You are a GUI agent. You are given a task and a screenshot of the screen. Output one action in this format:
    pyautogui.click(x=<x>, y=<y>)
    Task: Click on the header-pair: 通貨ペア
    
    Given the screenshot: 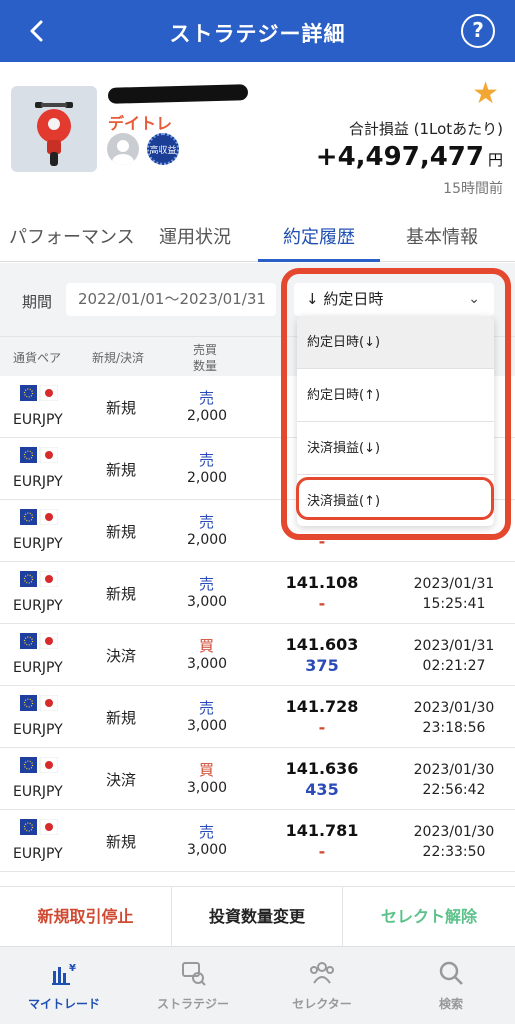 What is the action you would take?
    pyautogui.click(x=37, y=358)
    